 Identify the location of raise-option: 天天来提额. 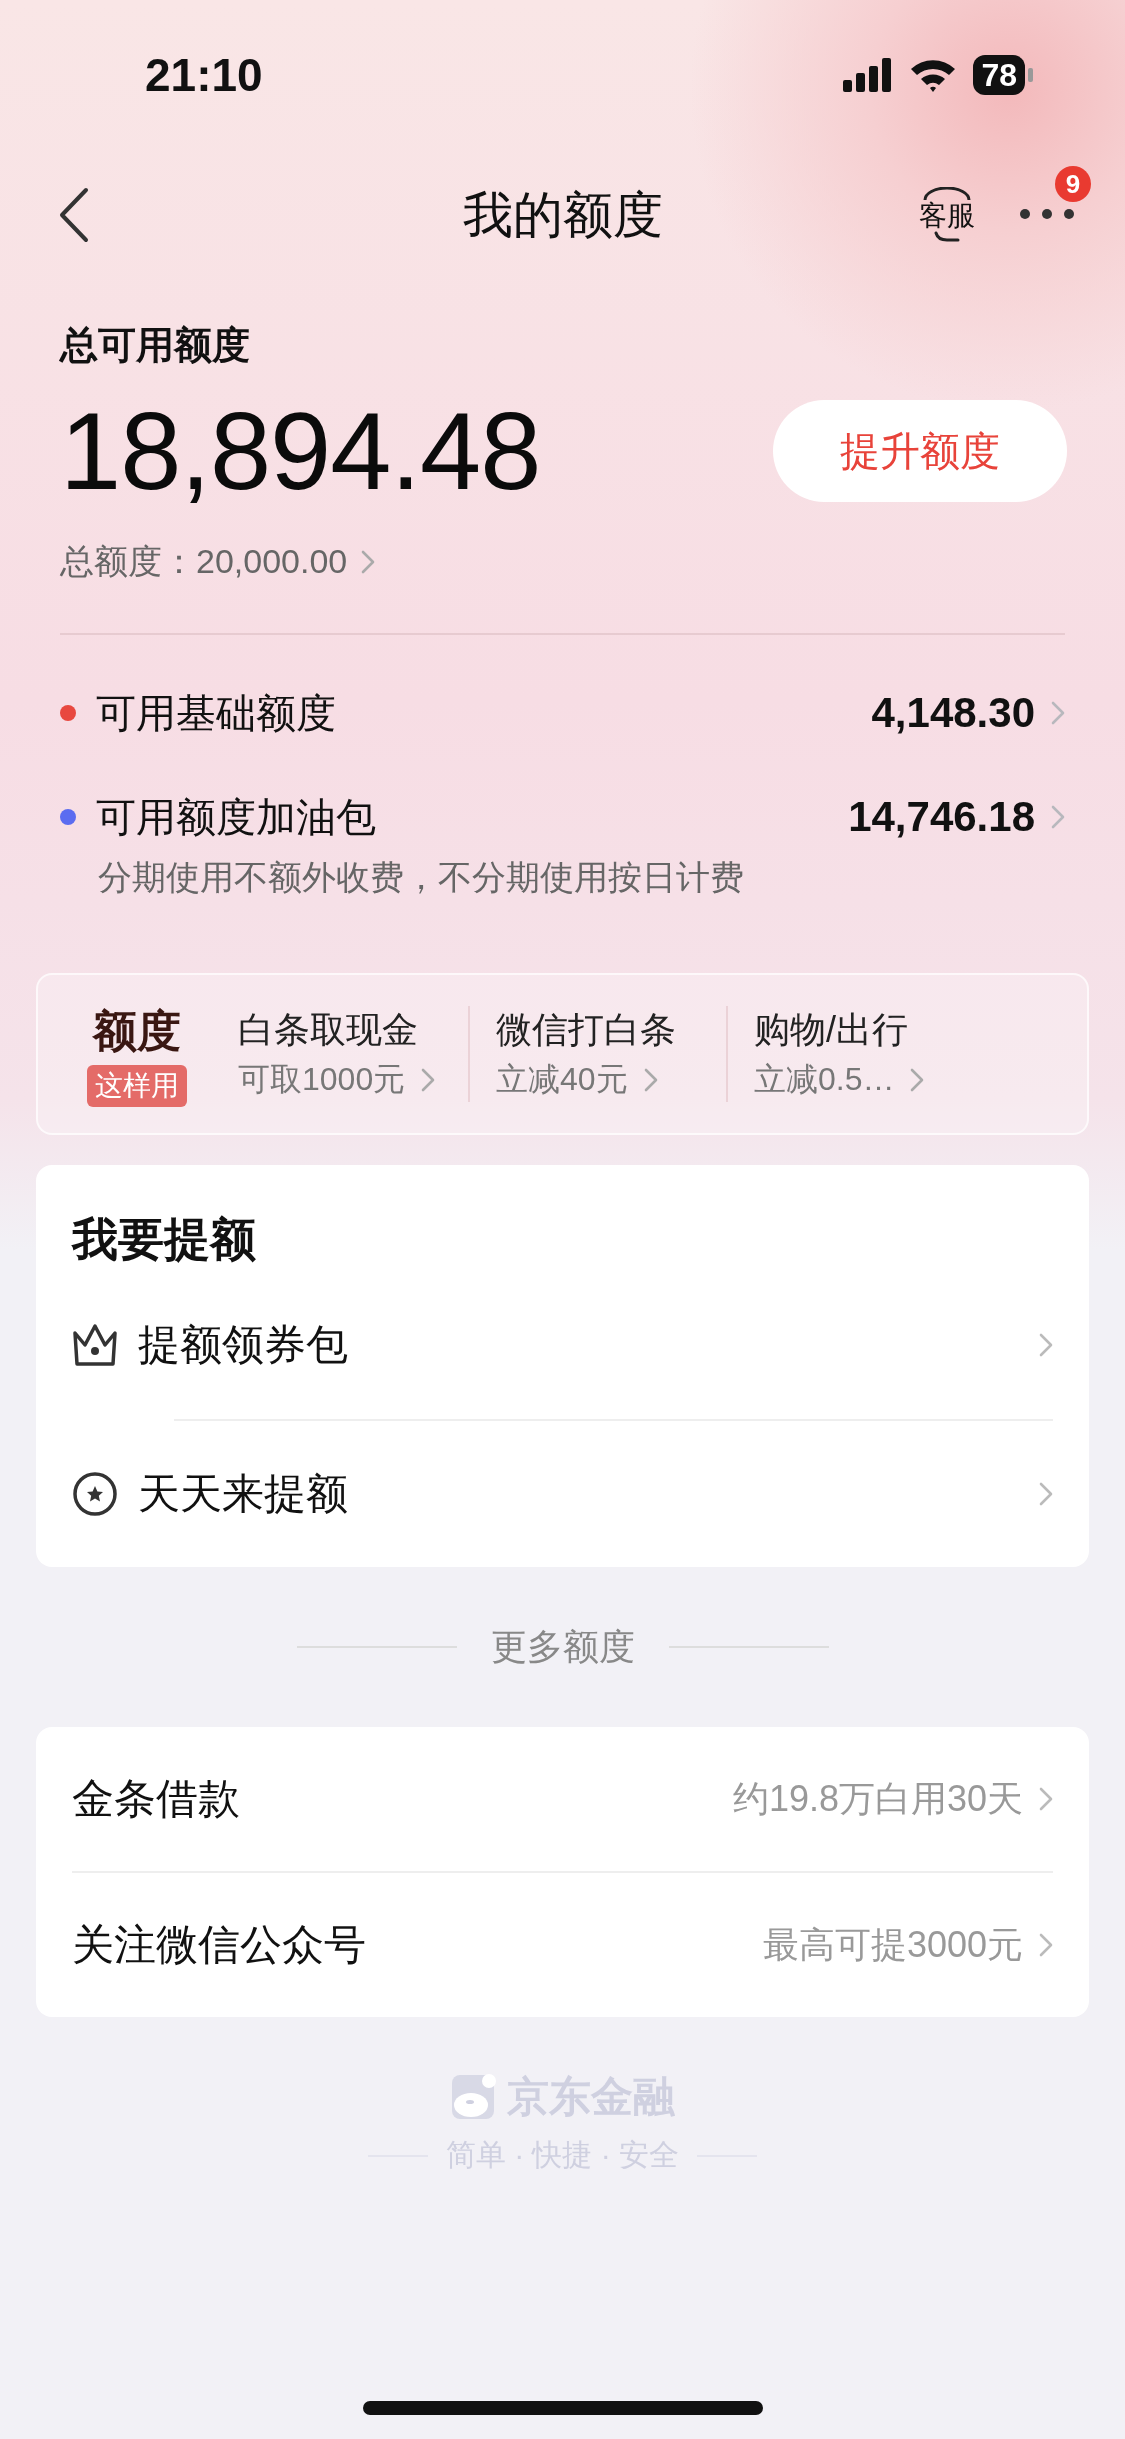
(562, 1494).